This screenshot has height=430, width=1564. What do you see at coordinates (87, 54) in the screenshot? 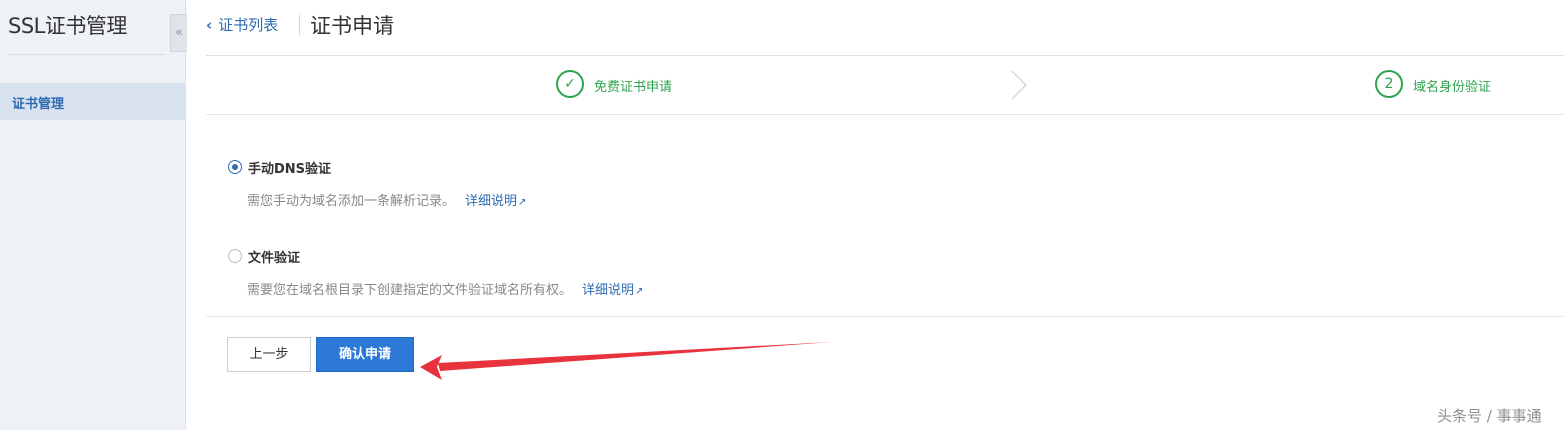
I see `sidebar-divider` at bounding box center [87, 54].